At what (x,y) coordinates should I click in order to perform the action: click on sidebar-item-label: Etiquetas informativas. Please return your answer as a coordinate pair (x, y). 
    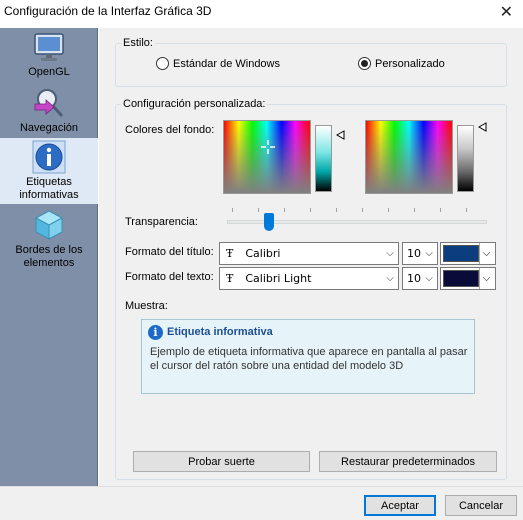
    Looking at the image, I should click on (49, 188).